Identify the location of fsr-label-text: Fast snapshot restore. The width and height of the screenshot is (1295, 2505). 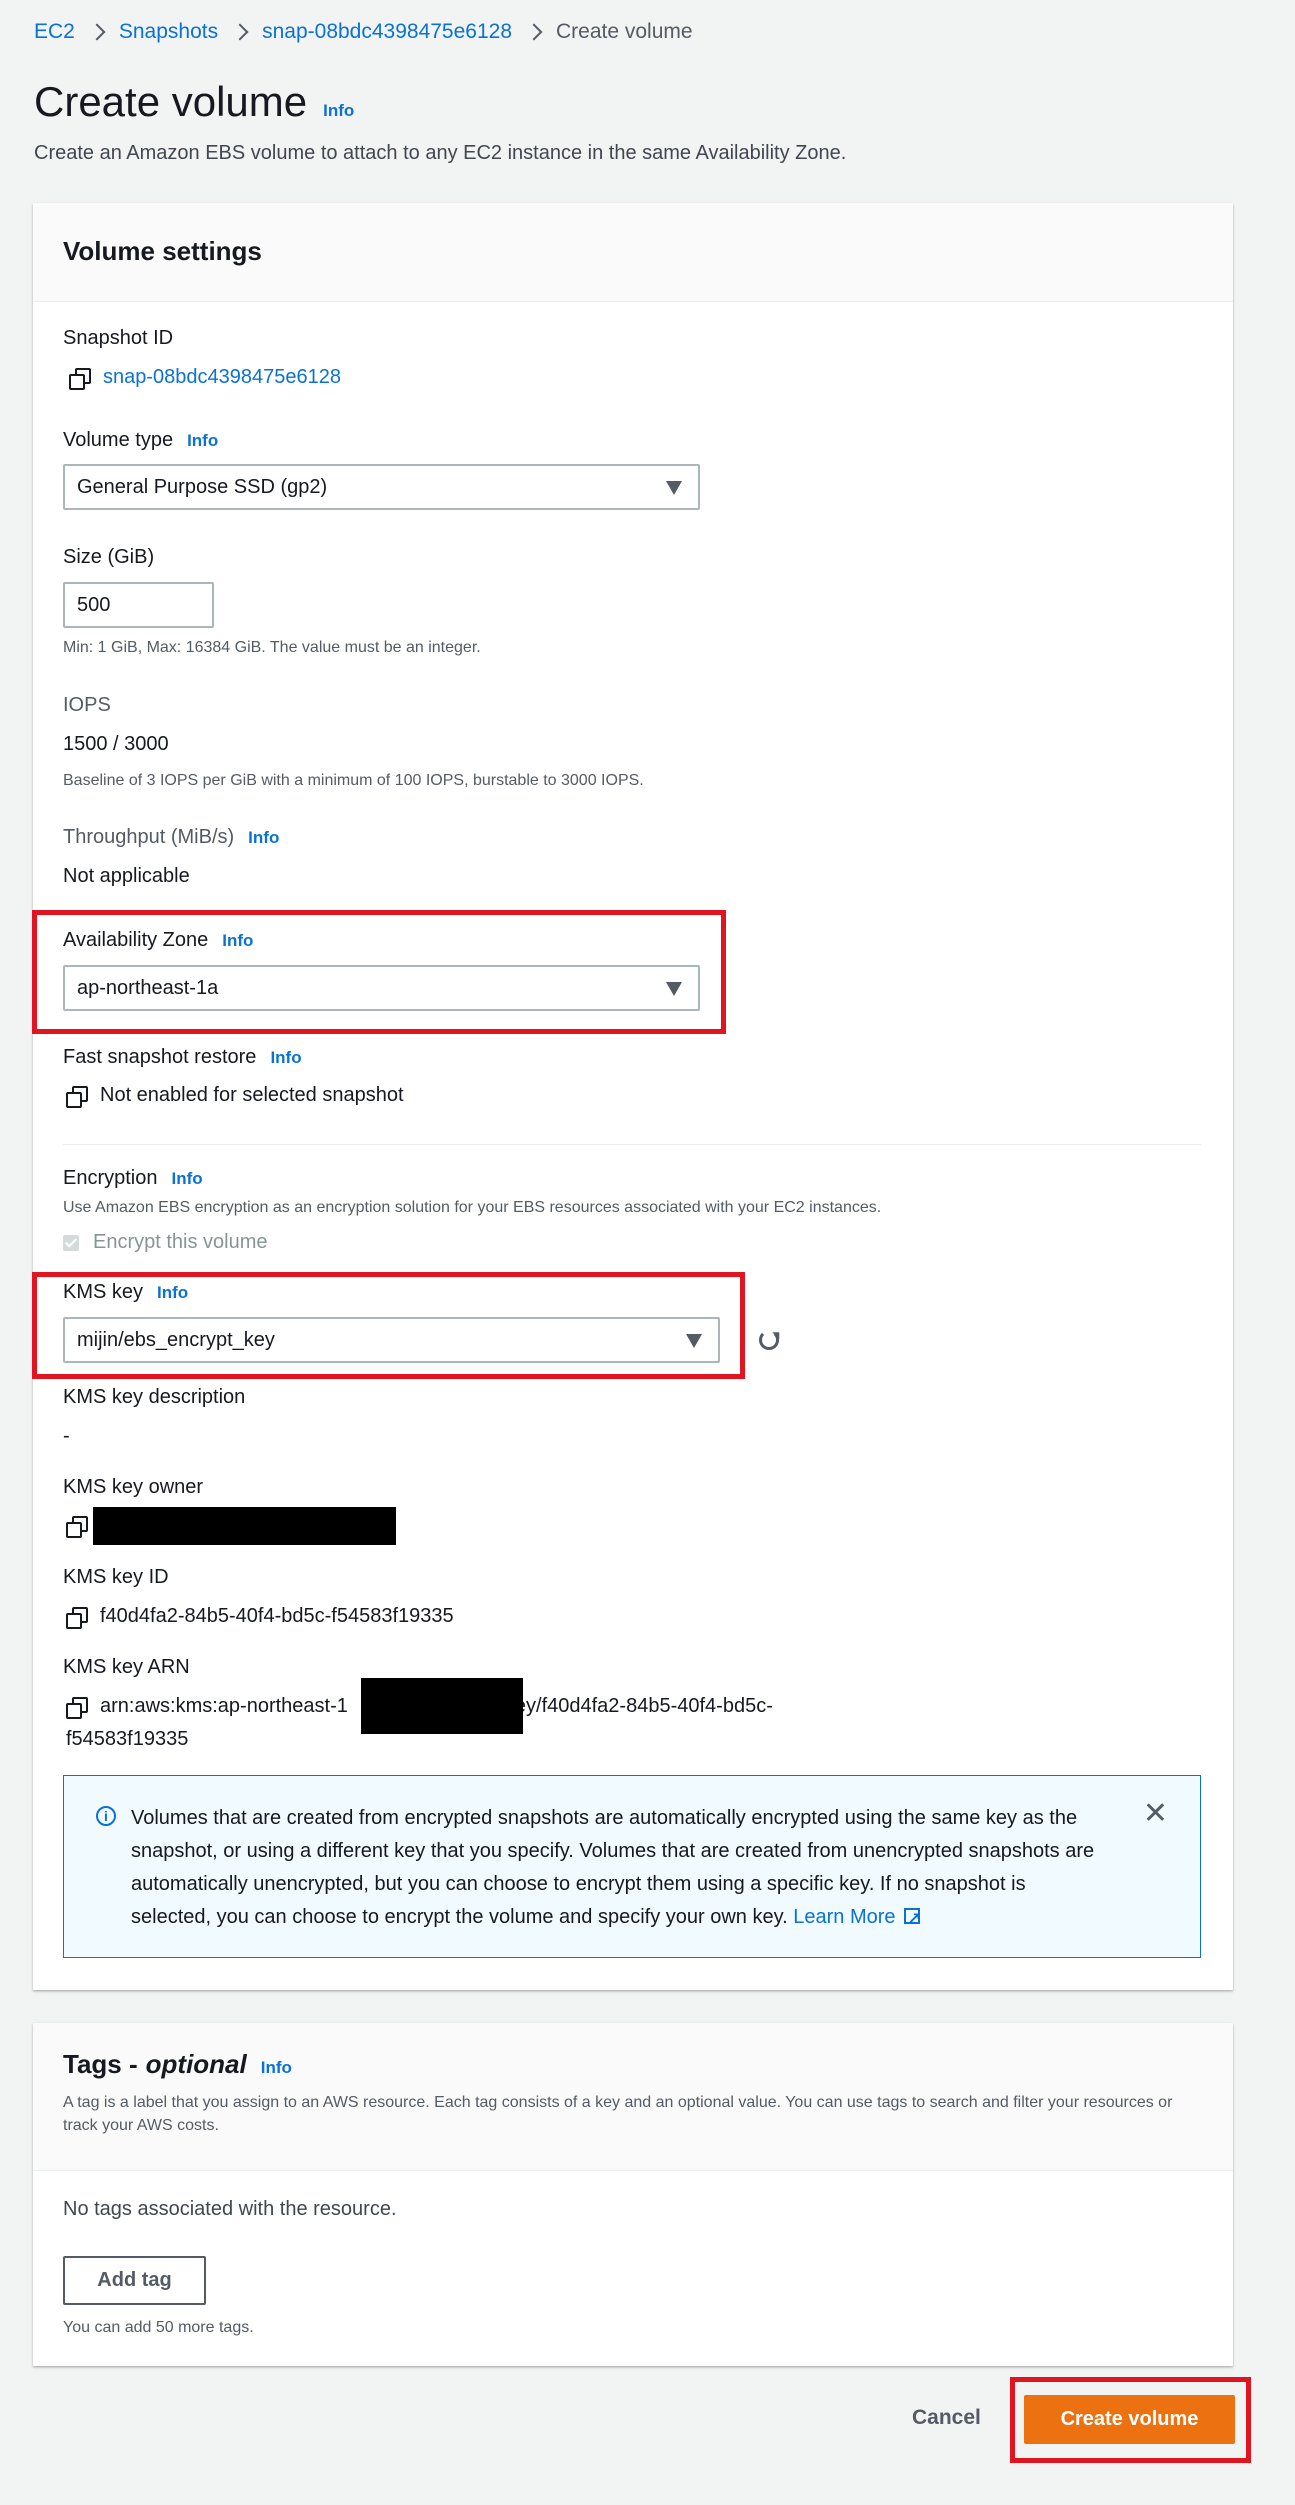
(160, 1057).